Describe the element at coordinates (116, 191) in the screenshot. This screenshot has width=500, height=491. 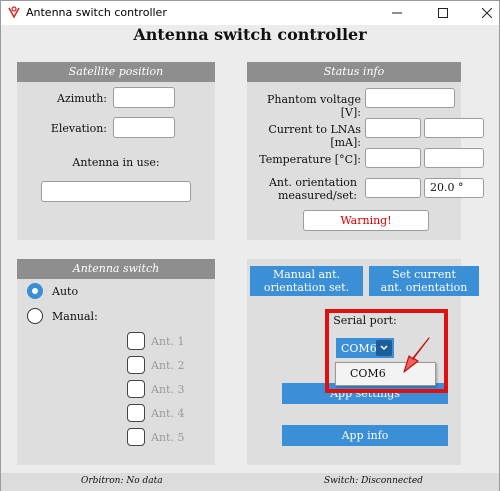
I see `antenna-in-use-field` at that location.